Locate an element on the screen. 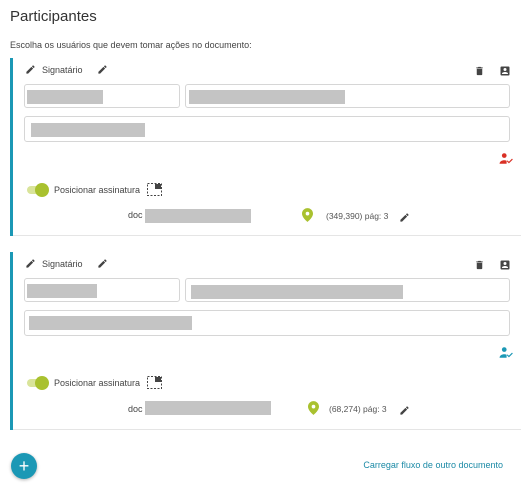 This screenshot has height=484, width=521. plus-icon: + is located at coordinates (24, 466).